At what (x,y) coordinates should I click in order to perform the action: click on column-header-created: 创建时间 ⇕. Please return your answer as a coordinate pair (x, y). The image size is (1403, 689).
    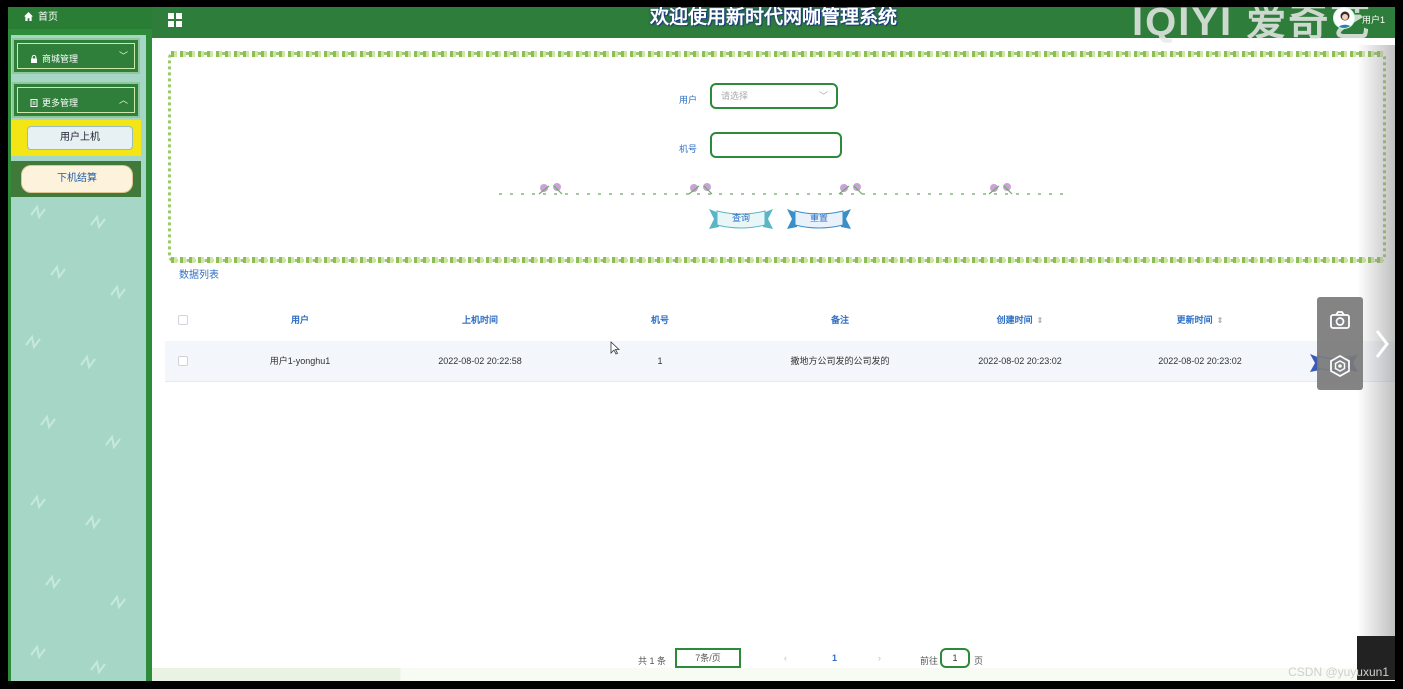
    Looking at the image, I should click on (1020, 320).